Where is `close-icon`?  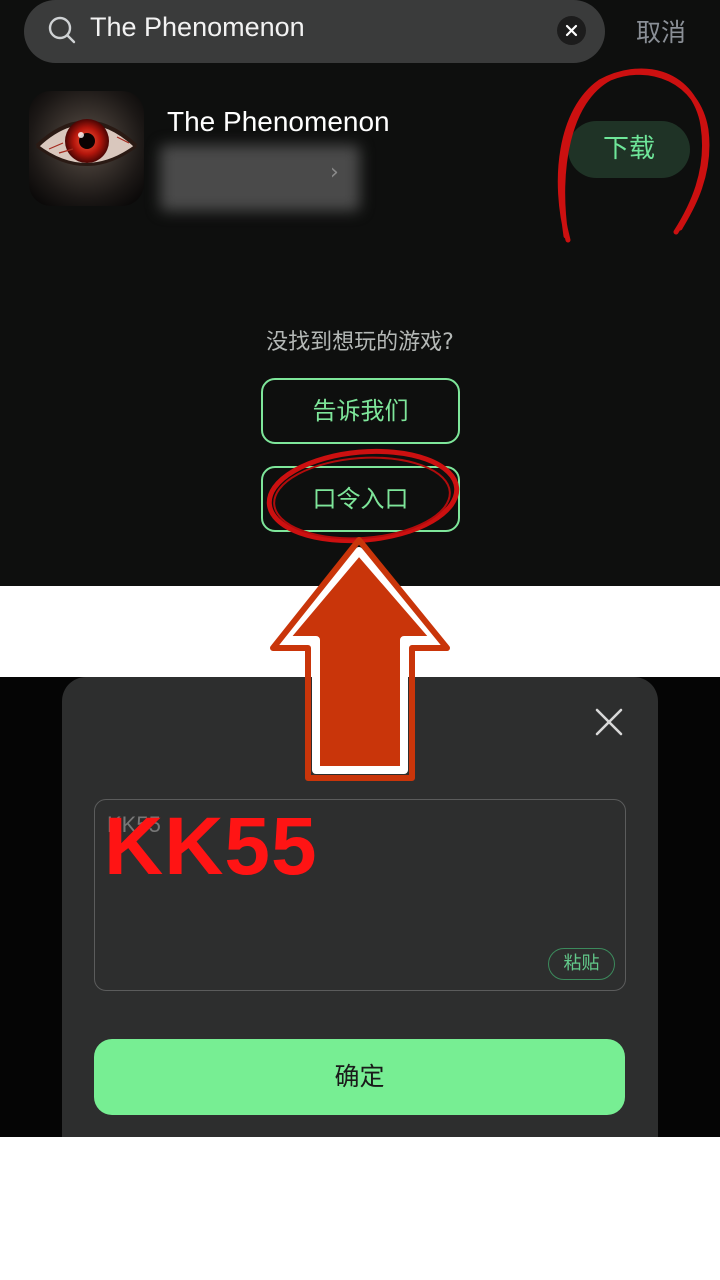 close-icon is located at coordinates (609, 722).